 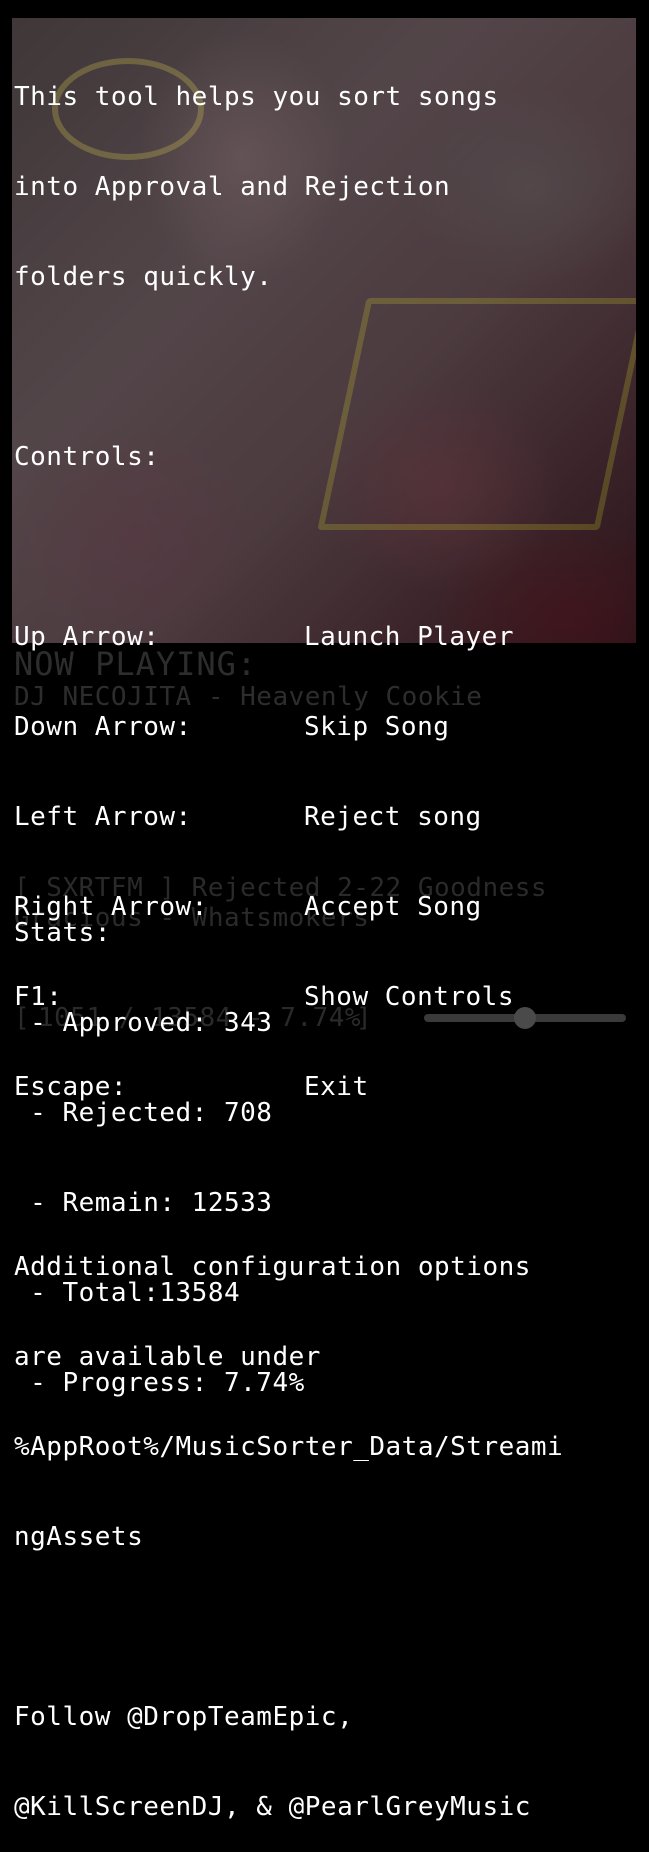 What do you see at coordinates (143, 277) in the screenshot?
I see `intro-line: folders quickly.` at bounding box center [143, 277].